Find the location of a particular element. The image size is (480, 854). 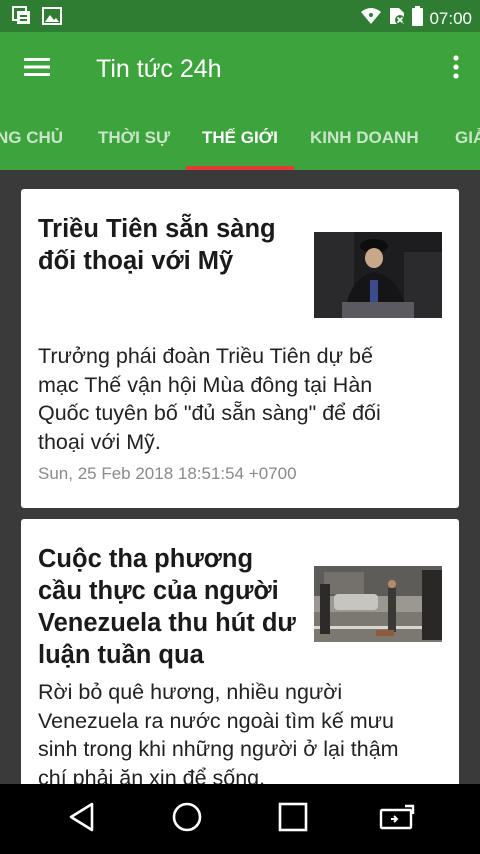

no-sim-icon is located at coordinates (397, 18).